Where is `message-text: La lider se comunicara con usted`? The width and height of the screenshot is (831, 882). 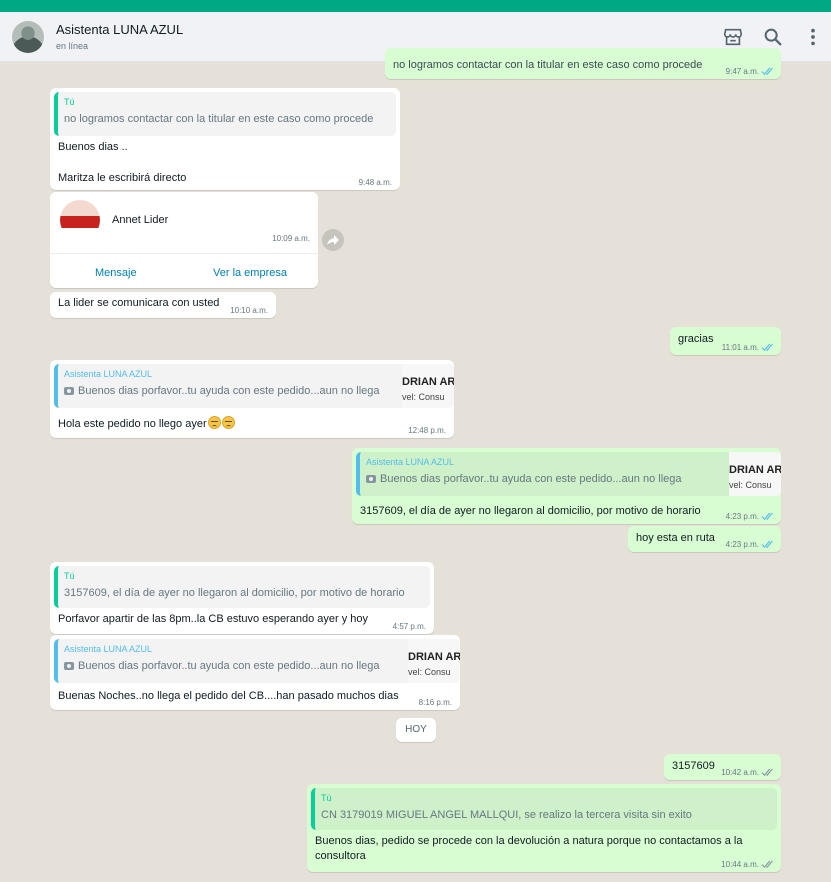 message-text: La lider se comunicara con usted is located at coordinates (139, 303).